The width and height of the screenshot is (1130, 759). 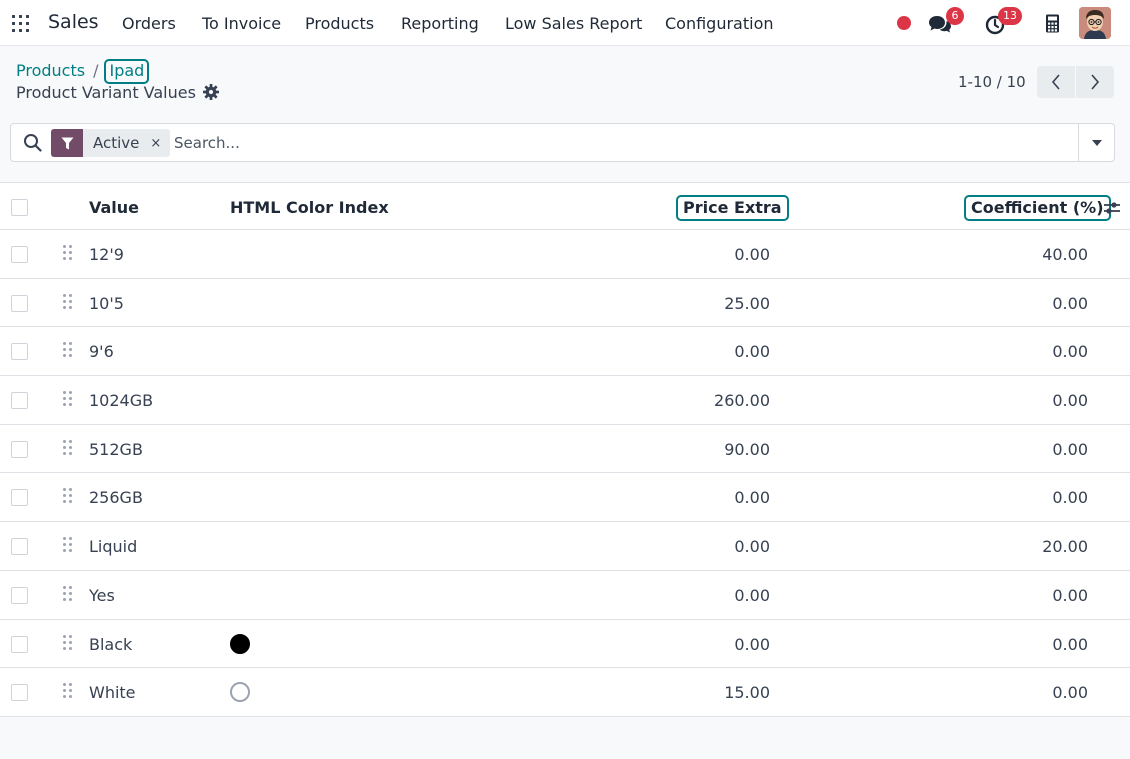 I want to click on menu-configuration: Configuration, so click(x=719, y=23).